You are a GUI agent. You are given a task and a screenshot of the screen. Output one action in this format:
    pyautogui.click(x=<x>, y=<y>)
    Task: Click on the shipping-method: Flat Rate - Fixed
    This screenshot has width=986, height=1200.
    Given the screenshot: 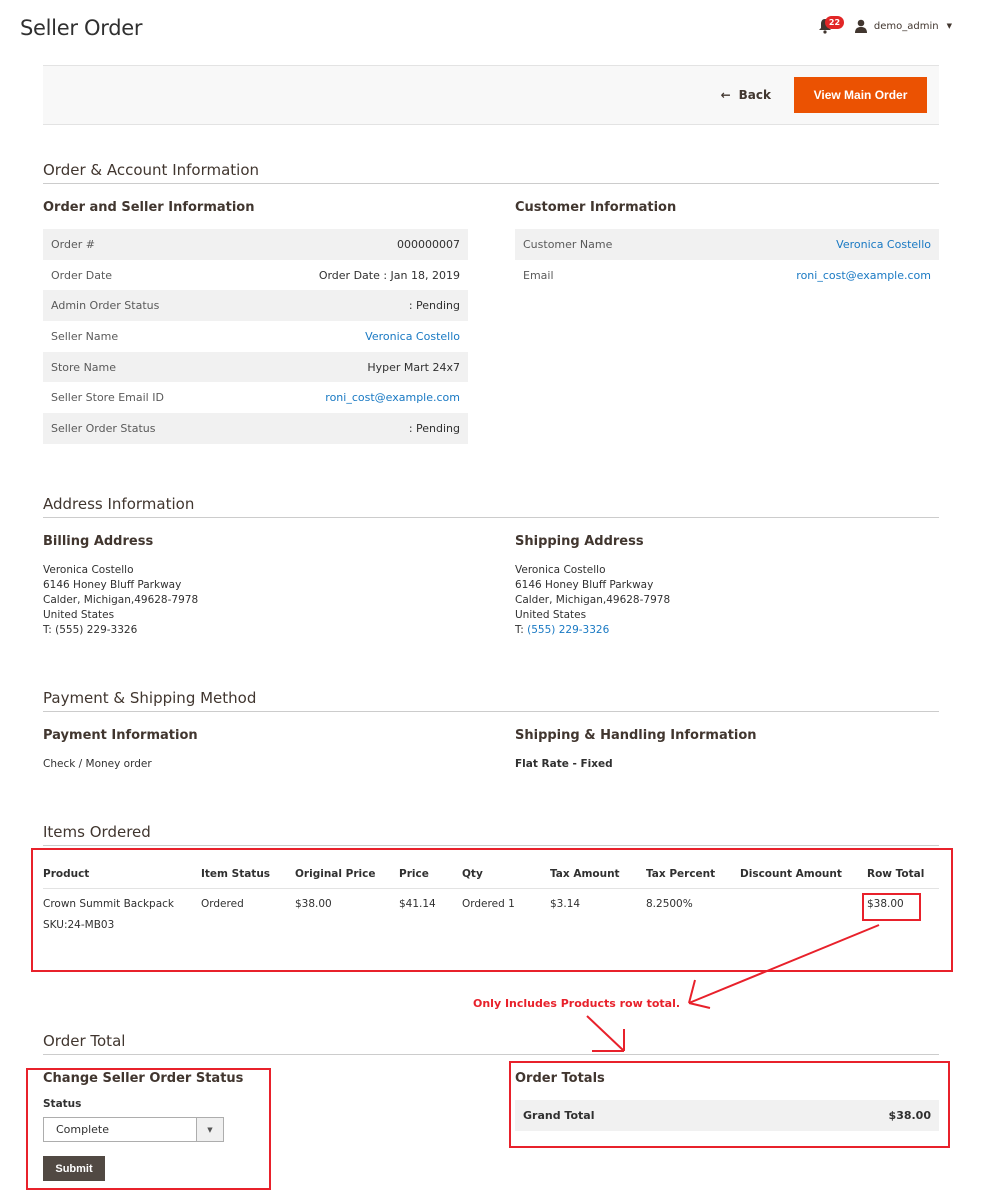 What is the action you would take?
    pyautogui.click(x=564, y=764)
    